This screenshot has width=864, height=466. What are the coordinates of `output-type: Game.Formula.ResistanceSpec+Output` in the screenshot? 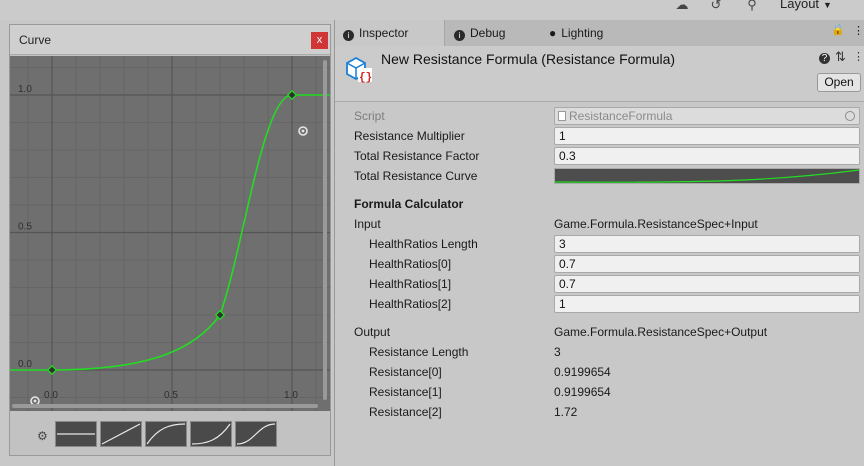 It's located at (661, 332).